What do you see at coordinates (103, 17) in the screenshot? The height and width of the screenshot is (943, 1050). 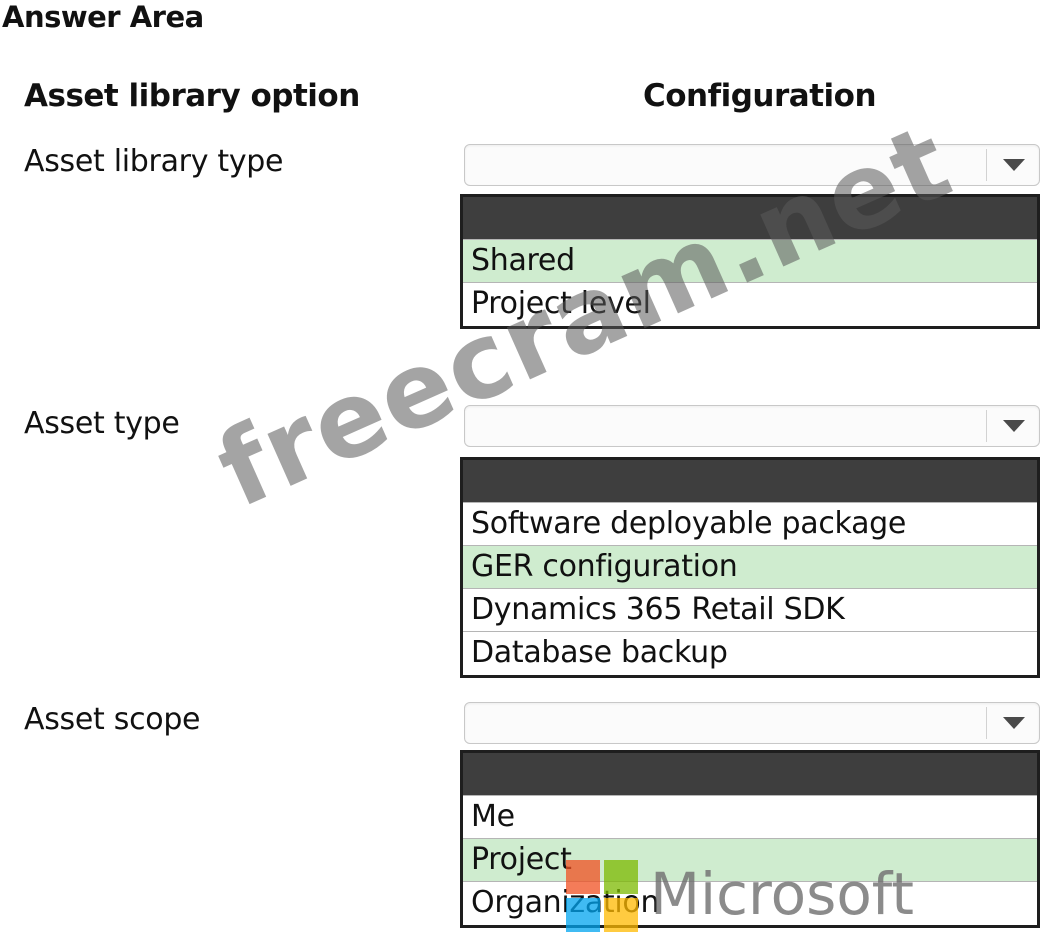 I see `page-title: Answer Area` at bounding box center [103, 17].